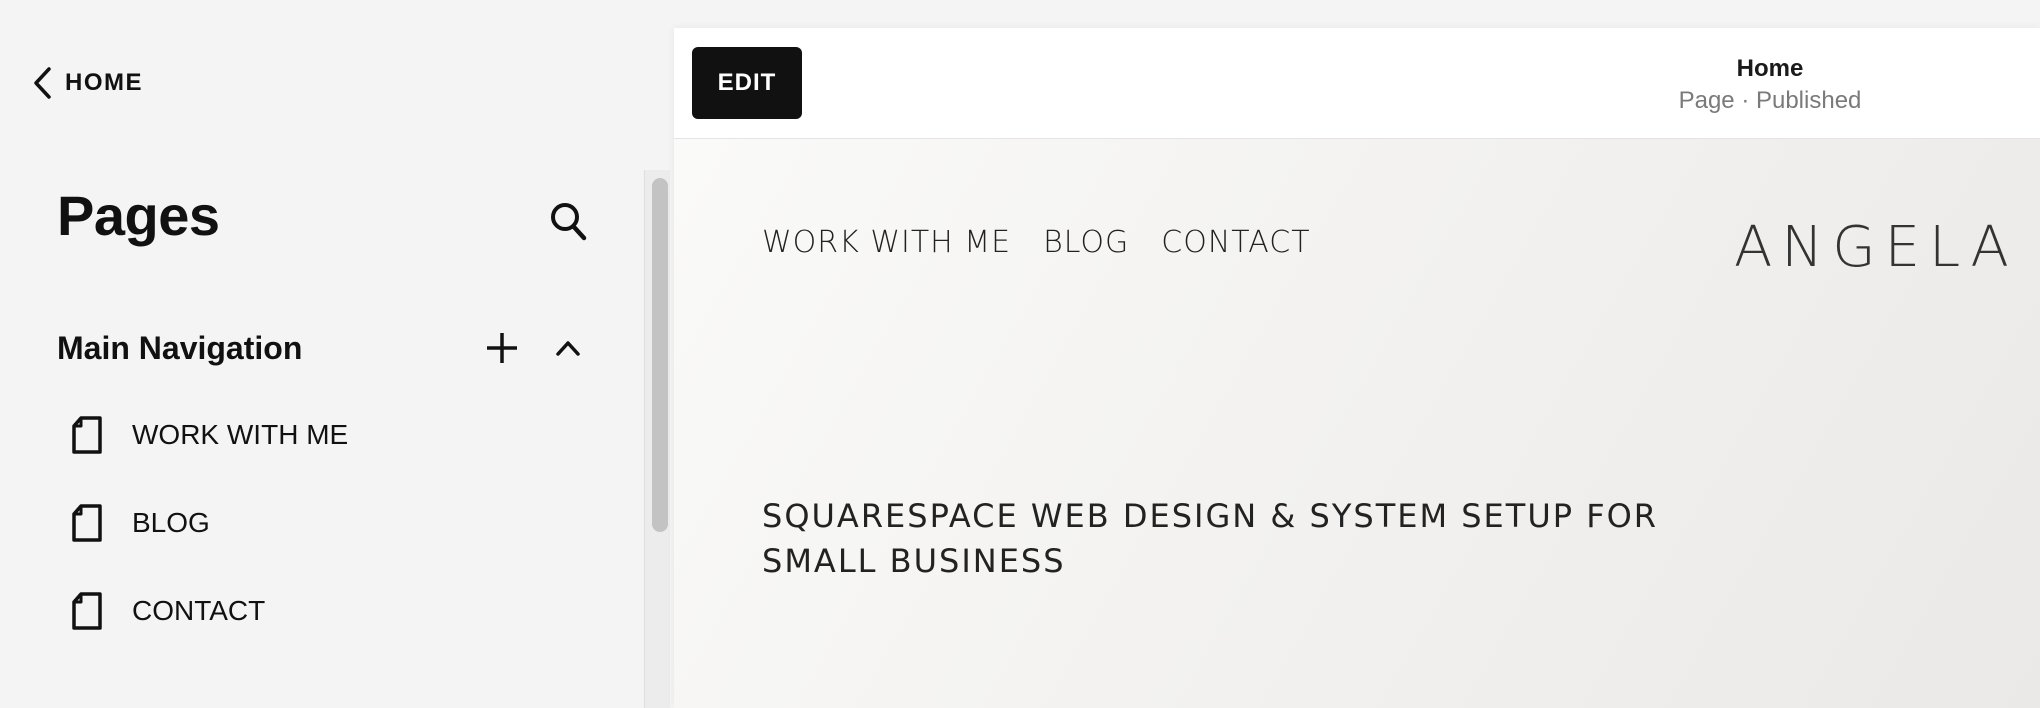  What do you see at coordinates (1357, 83) in the screenshot?
I see `editor-toolbar: EDIT Home Page · Published` at bounding box center [1357, 83].